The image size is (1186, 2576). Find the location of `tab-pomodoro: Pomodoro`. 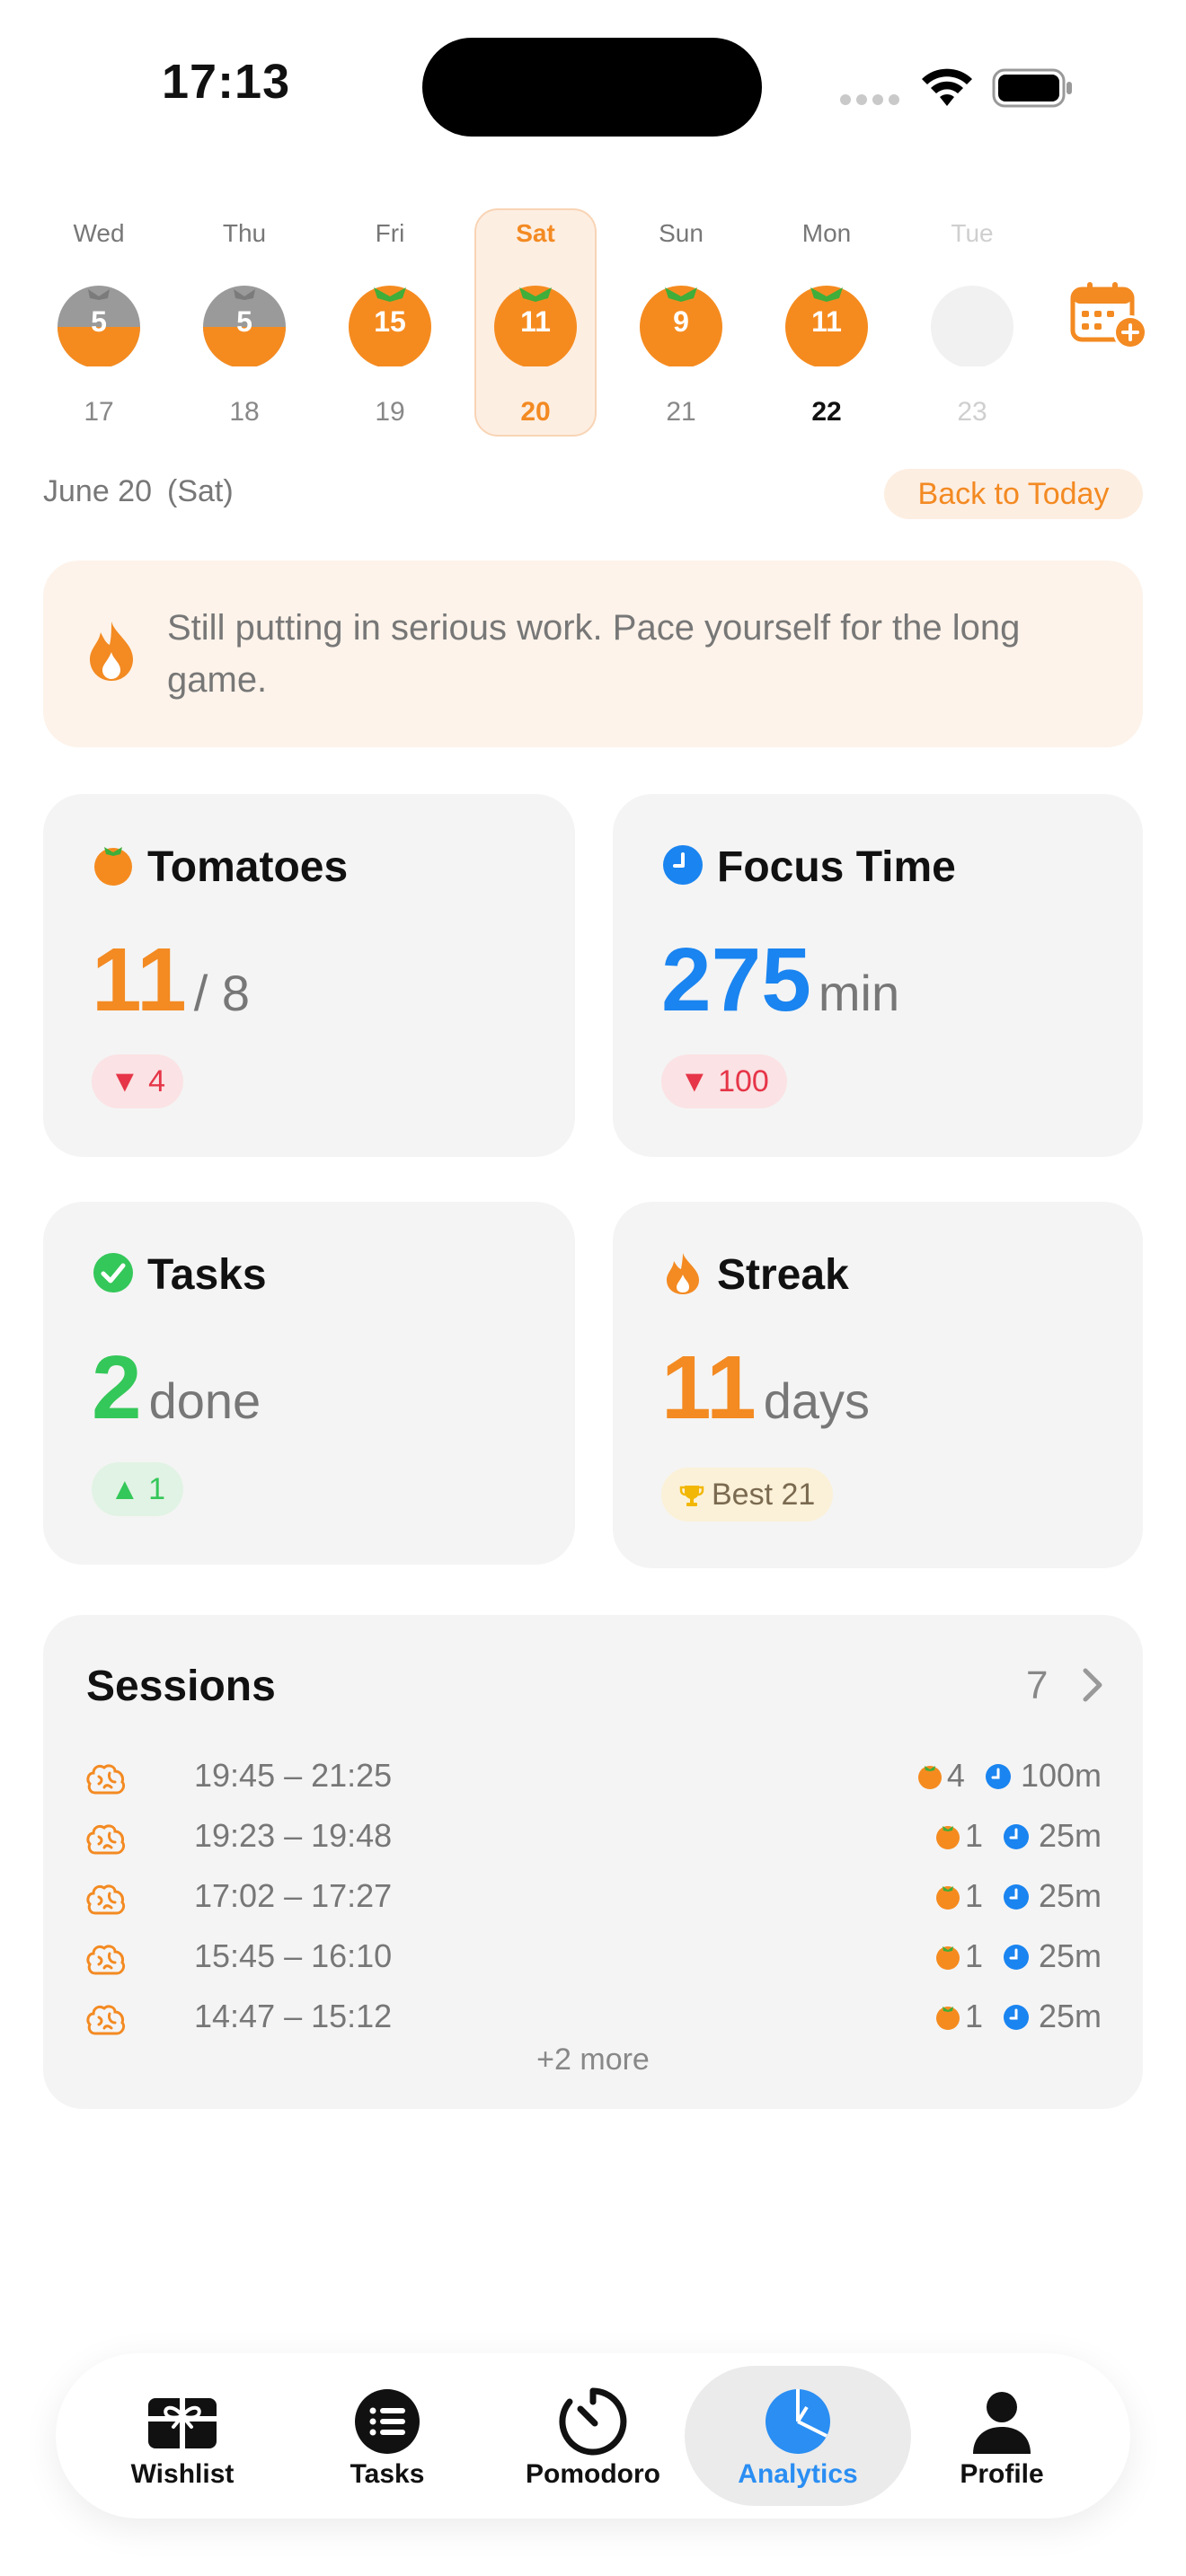

tab-pomodoro: Pomodoro is located at coordinates (593, 2436).